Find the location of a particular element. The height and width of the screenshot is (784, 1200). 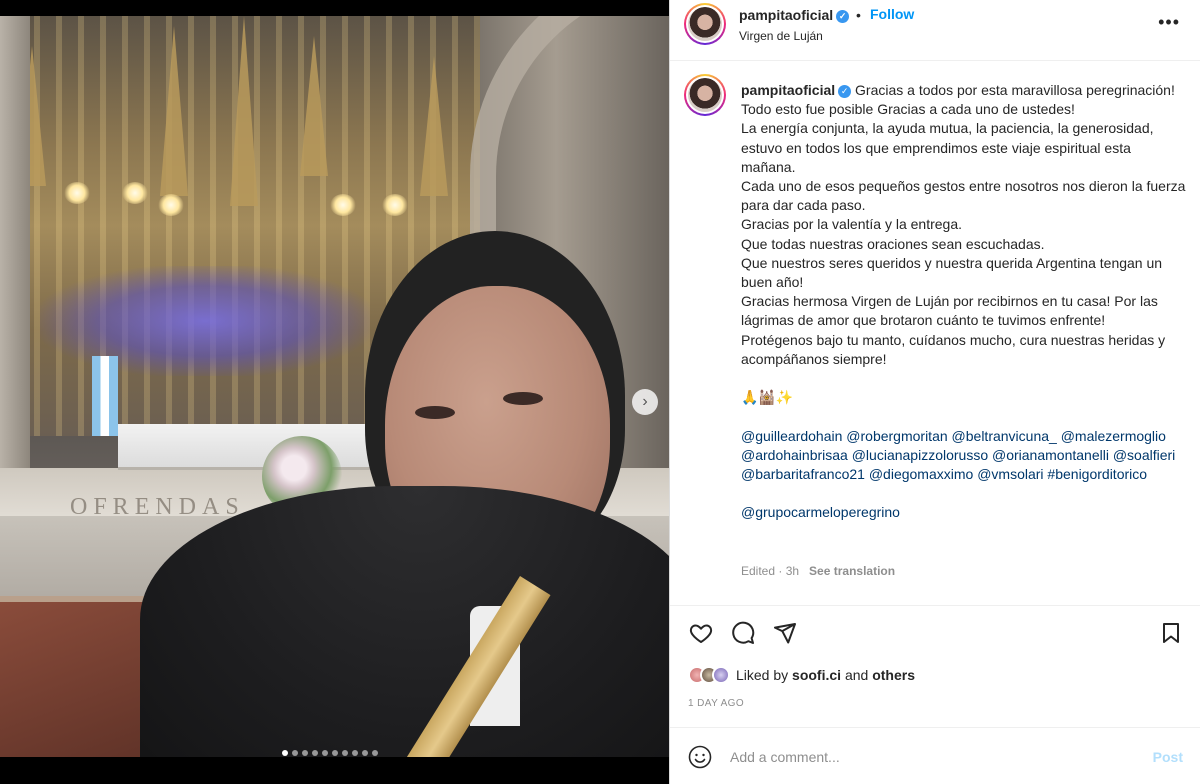

post-comment-button: Post is located at coordinates (1168, 757).